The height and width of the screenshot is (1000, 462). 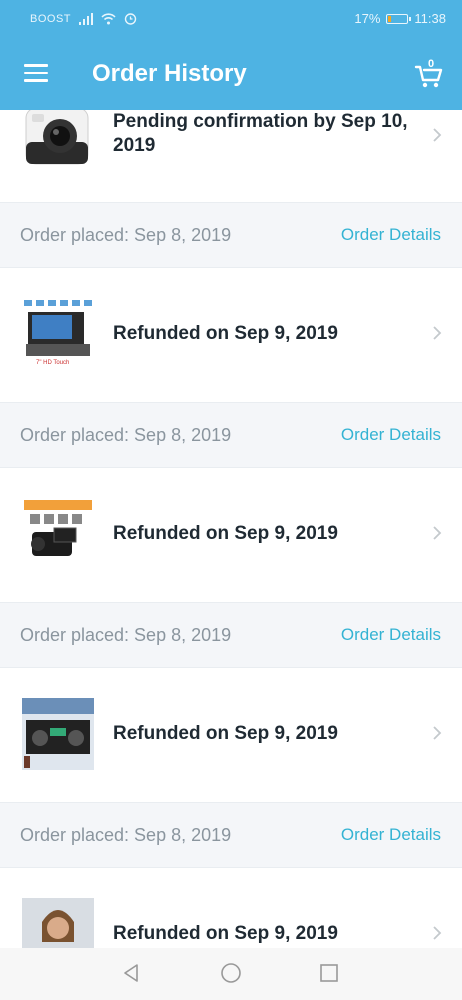 What do you see at coordinates (431, 64) in the screenshot?
I see `cart-count: 0` at bounding box center [431, 64].